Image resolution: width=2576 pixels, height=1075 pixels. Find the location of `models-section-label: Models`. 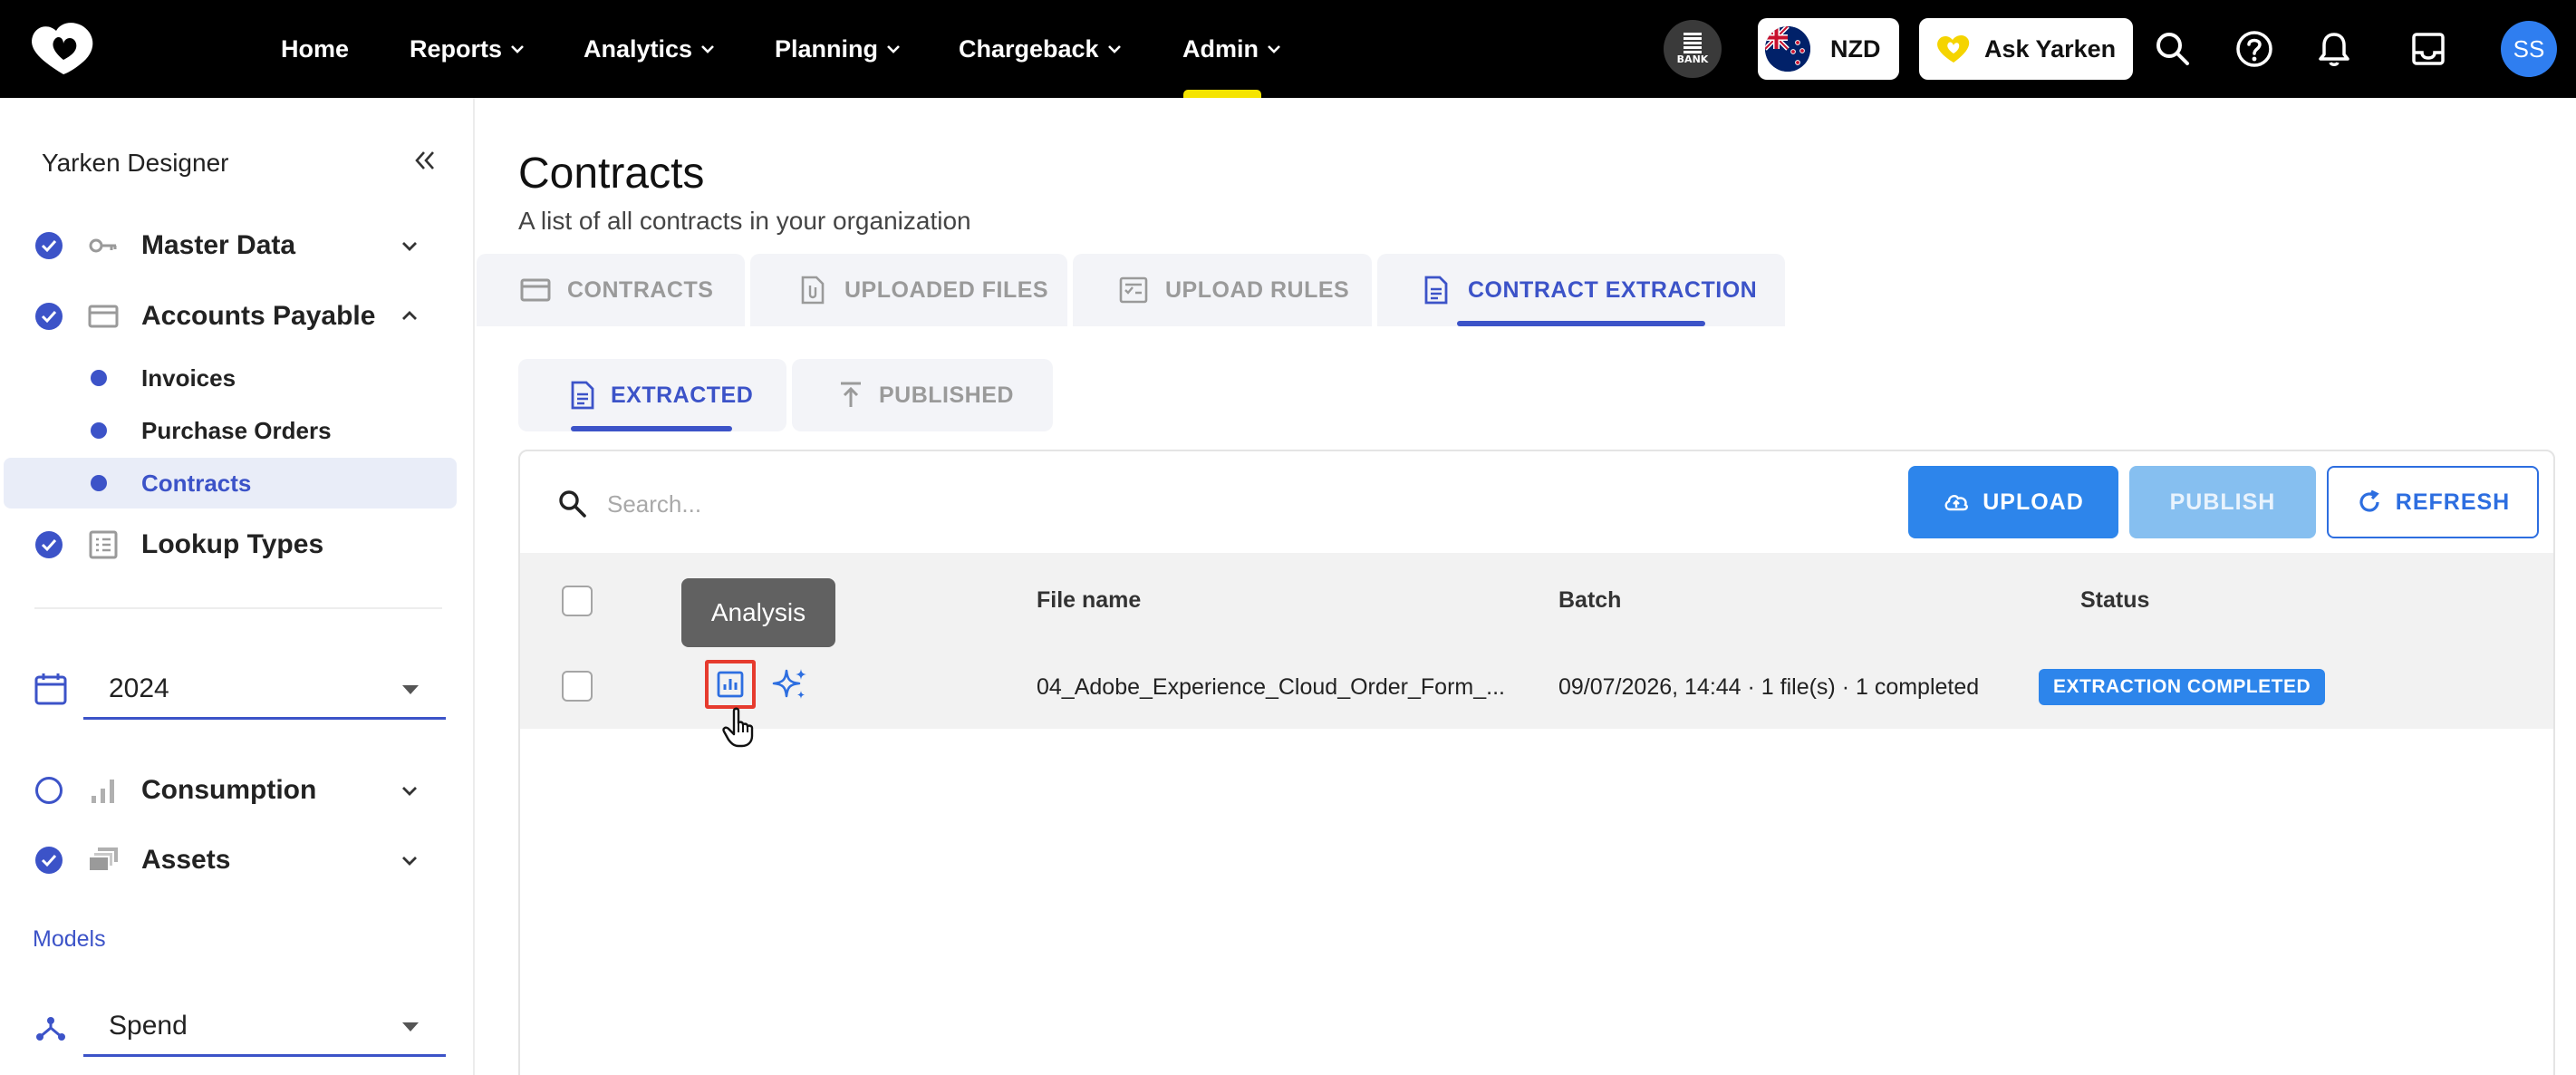

models-section-label: Models is located at coordinates (69, 939).